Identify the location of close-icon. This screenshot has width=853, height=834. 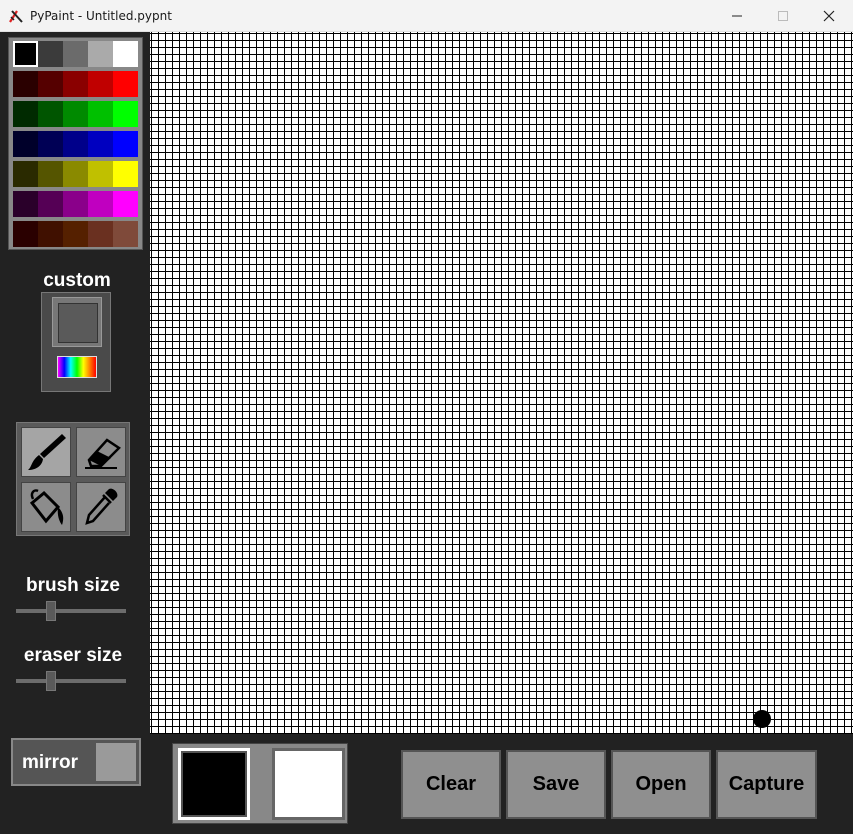
(829, 16).